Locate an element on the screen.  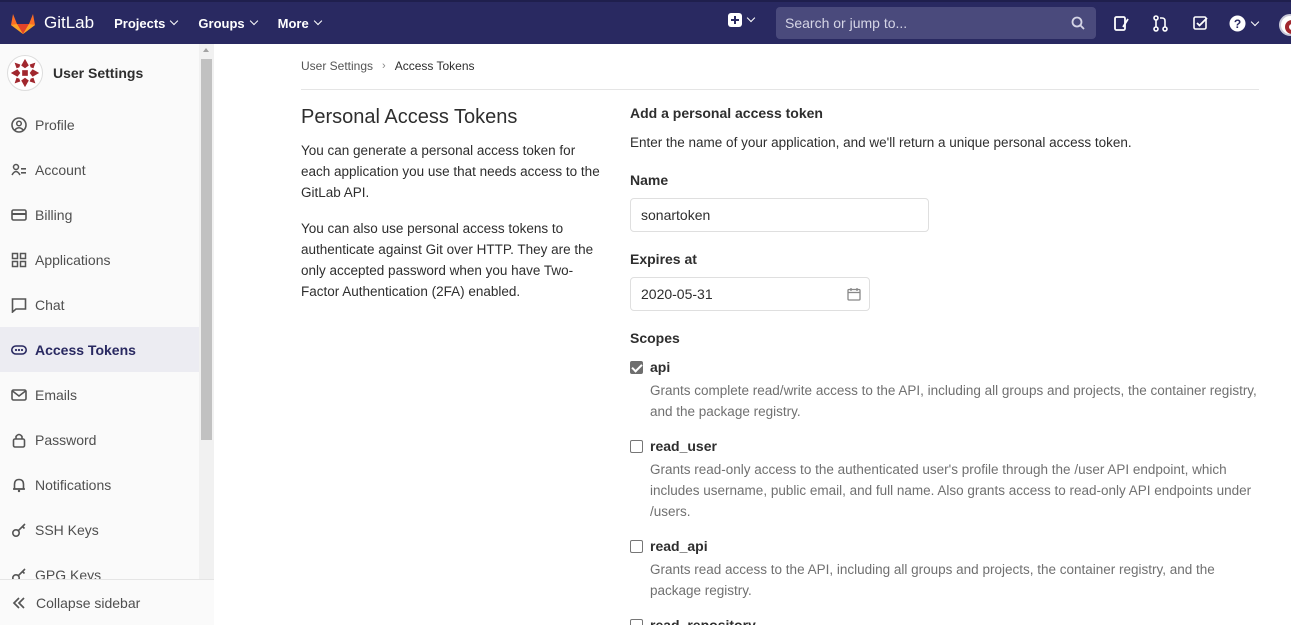
sidebar-item-applications: Applications is located at coordinates (99, 259).